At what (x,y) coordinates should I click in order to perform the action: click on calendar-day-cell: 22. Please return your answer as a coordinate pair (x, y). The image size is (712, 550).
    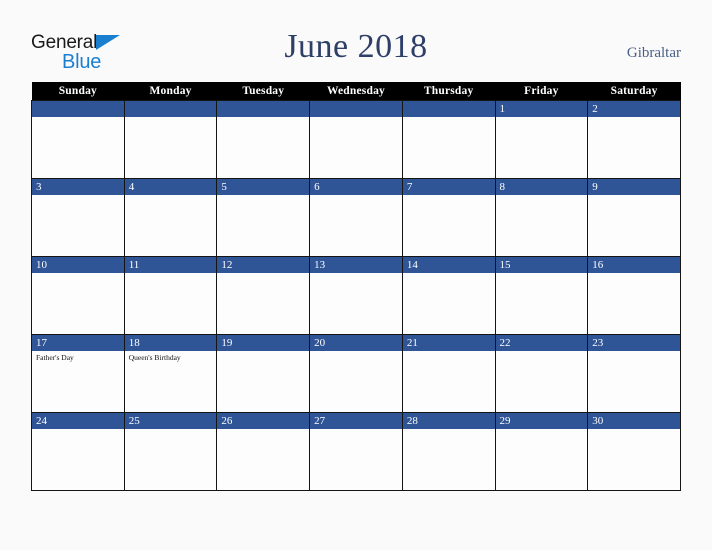
    Looking at the image, I should click on (541, 373).